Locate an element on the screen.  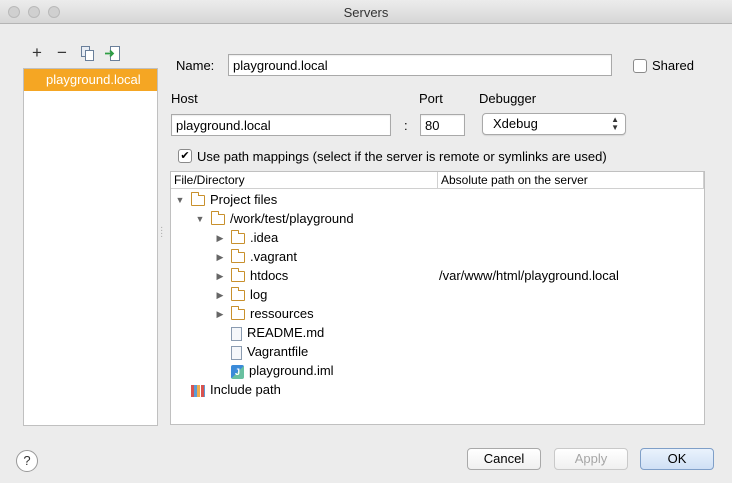
tree-row: ▶ ressources is located at coordinates (264, 313).